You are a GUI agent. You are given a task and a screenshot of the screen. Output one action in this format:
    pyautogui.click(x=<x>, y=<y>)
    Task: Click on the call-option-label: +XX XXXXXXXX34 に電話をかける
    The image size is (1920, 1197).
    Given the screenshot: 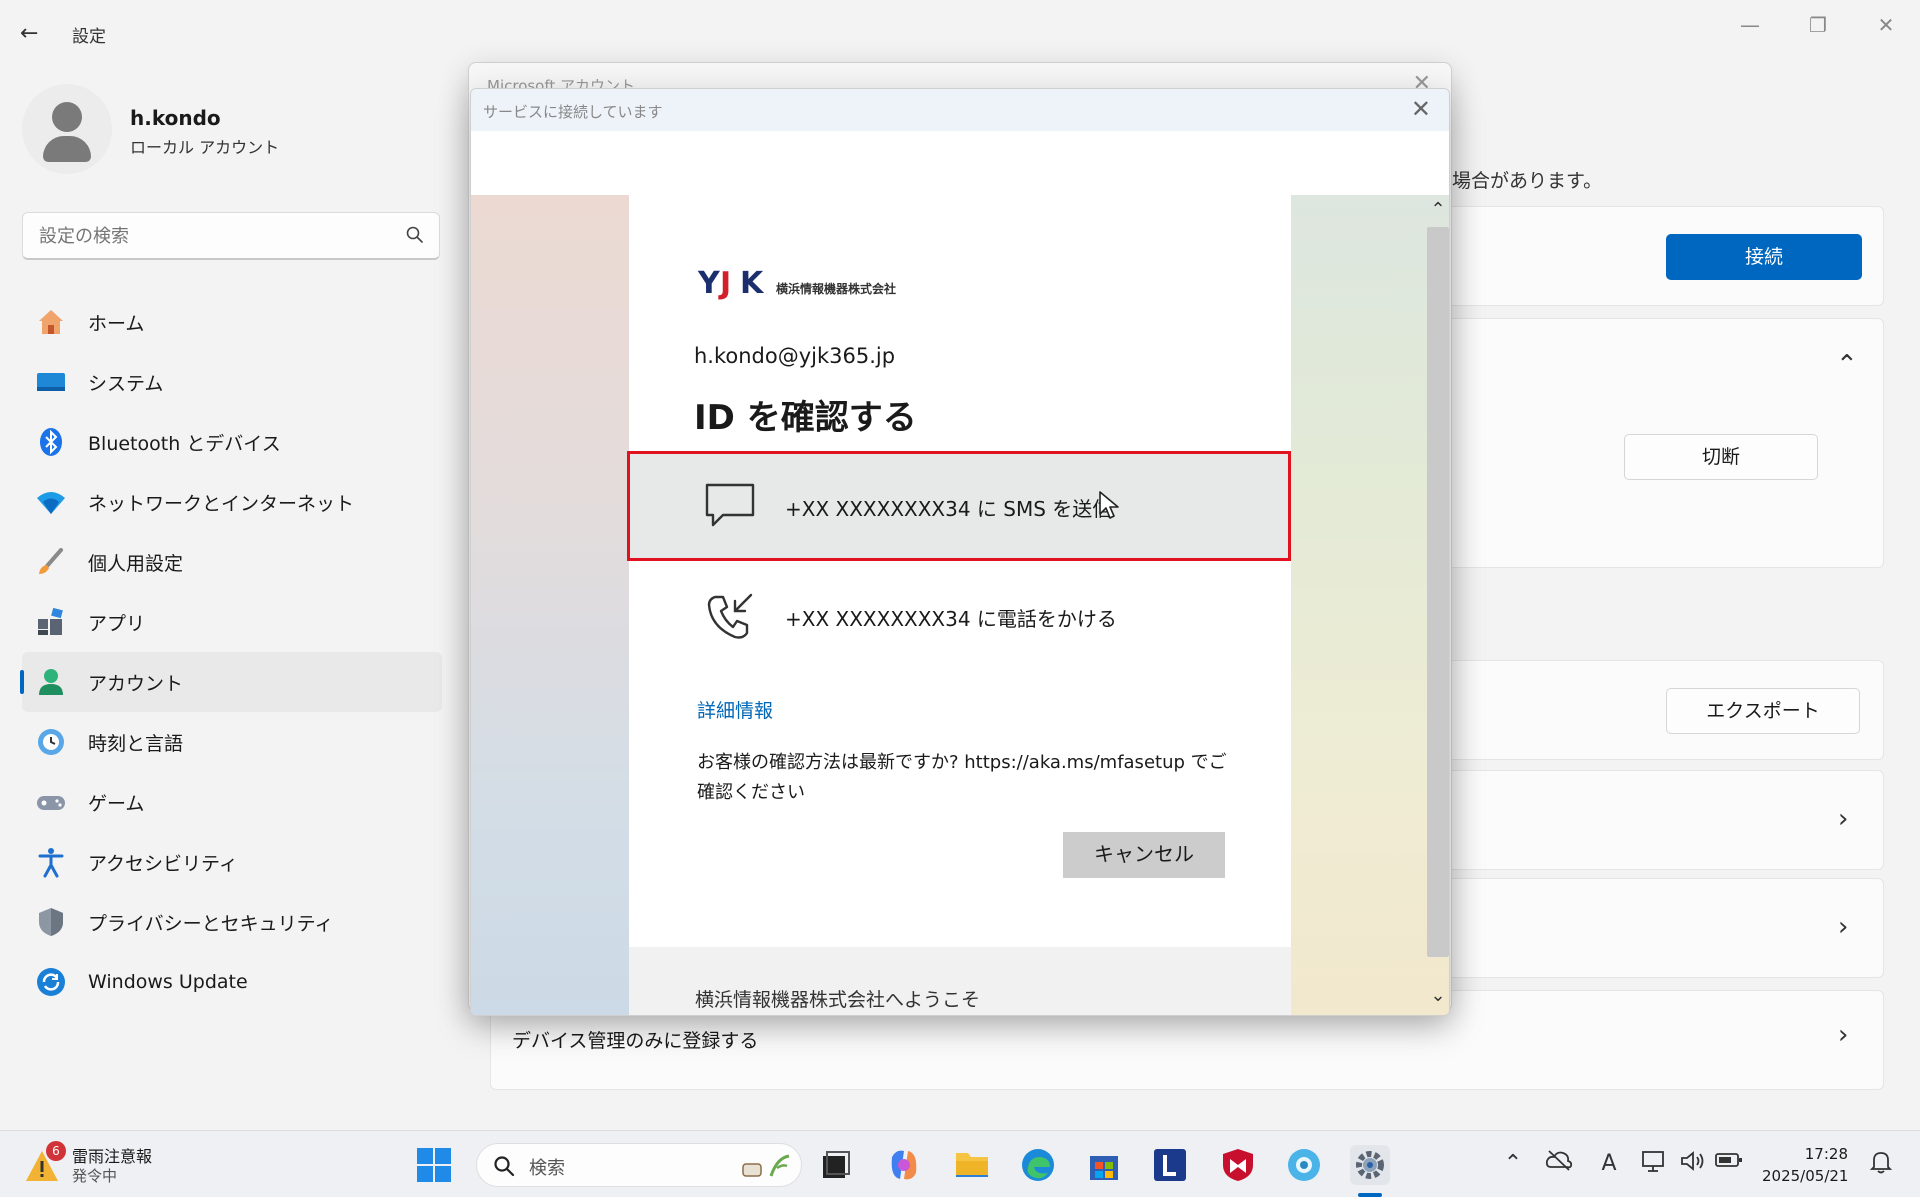 What is the action you would take?
    pyautogui.click(x=951, y=619)
    